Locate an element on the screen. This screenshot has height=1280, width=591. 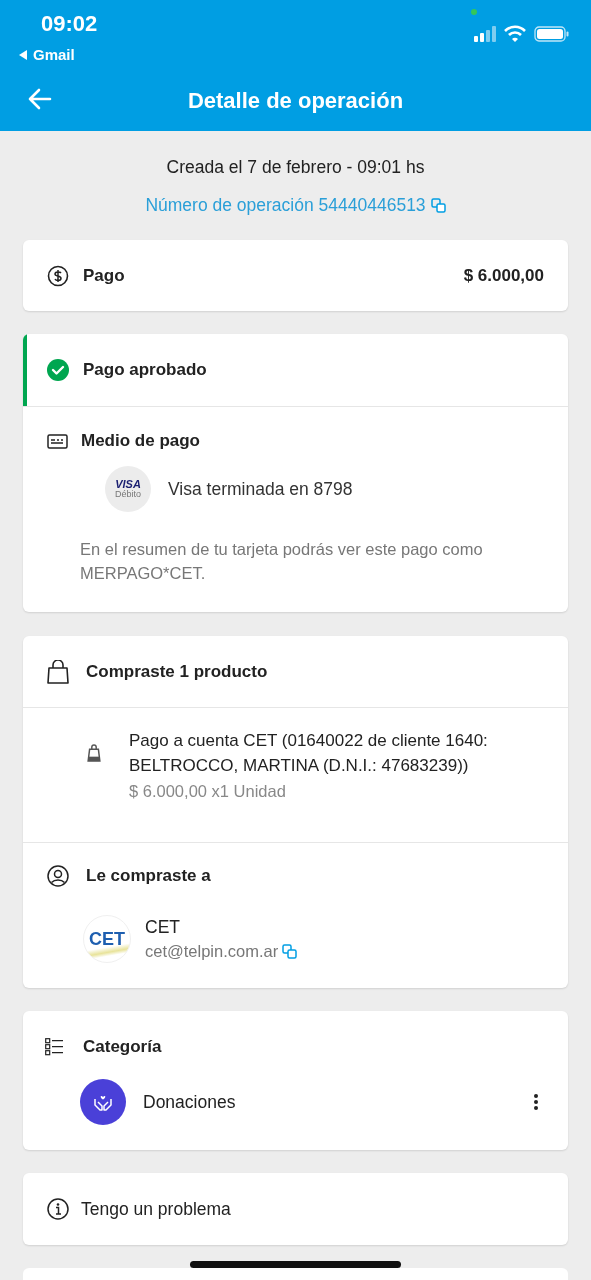
operation-number-link: Número de operación 54440446513 is located at coordinates (285, 205).